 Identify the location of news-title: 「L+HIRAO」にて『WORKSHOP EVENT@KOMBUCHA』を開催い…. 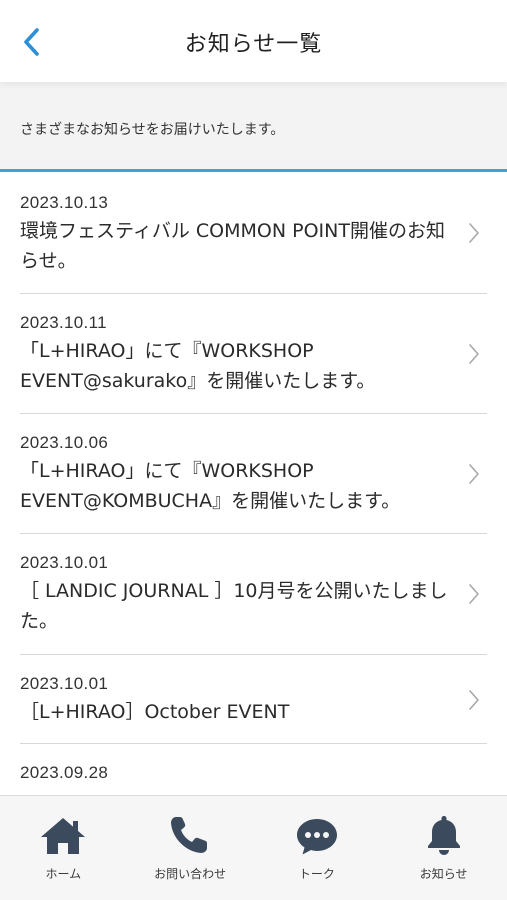
(210, 486).